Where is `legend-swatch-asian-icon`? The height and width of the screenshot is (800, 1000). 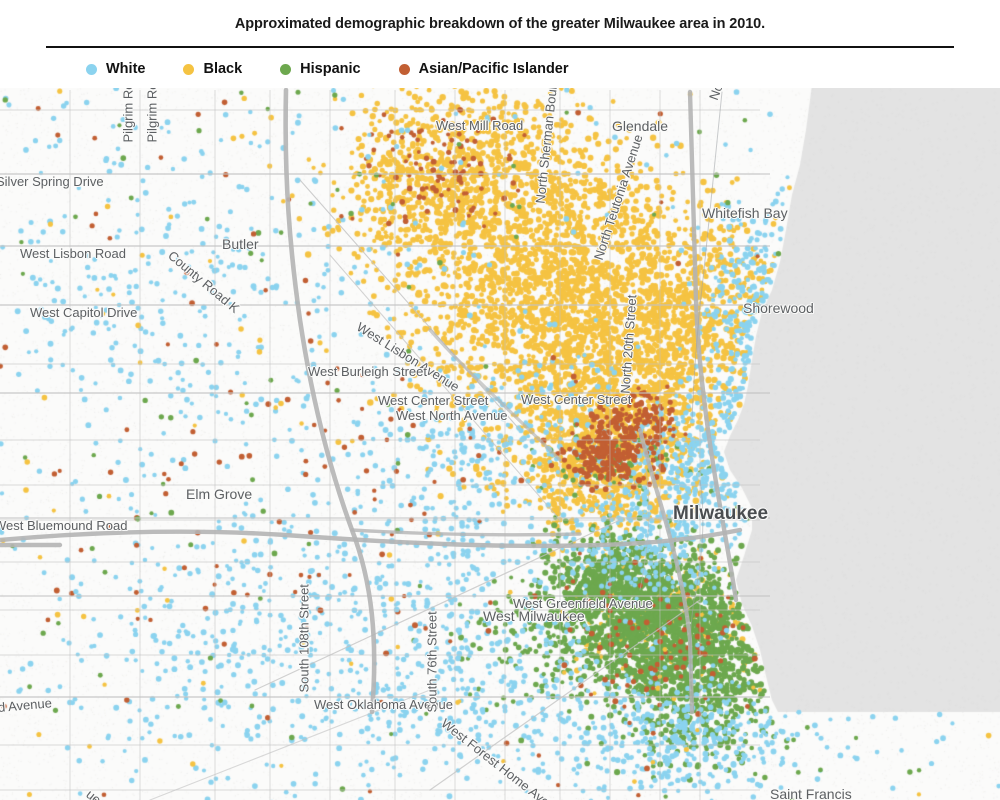 legend-swatch-asian-icon is located at coordinates (404, 69).